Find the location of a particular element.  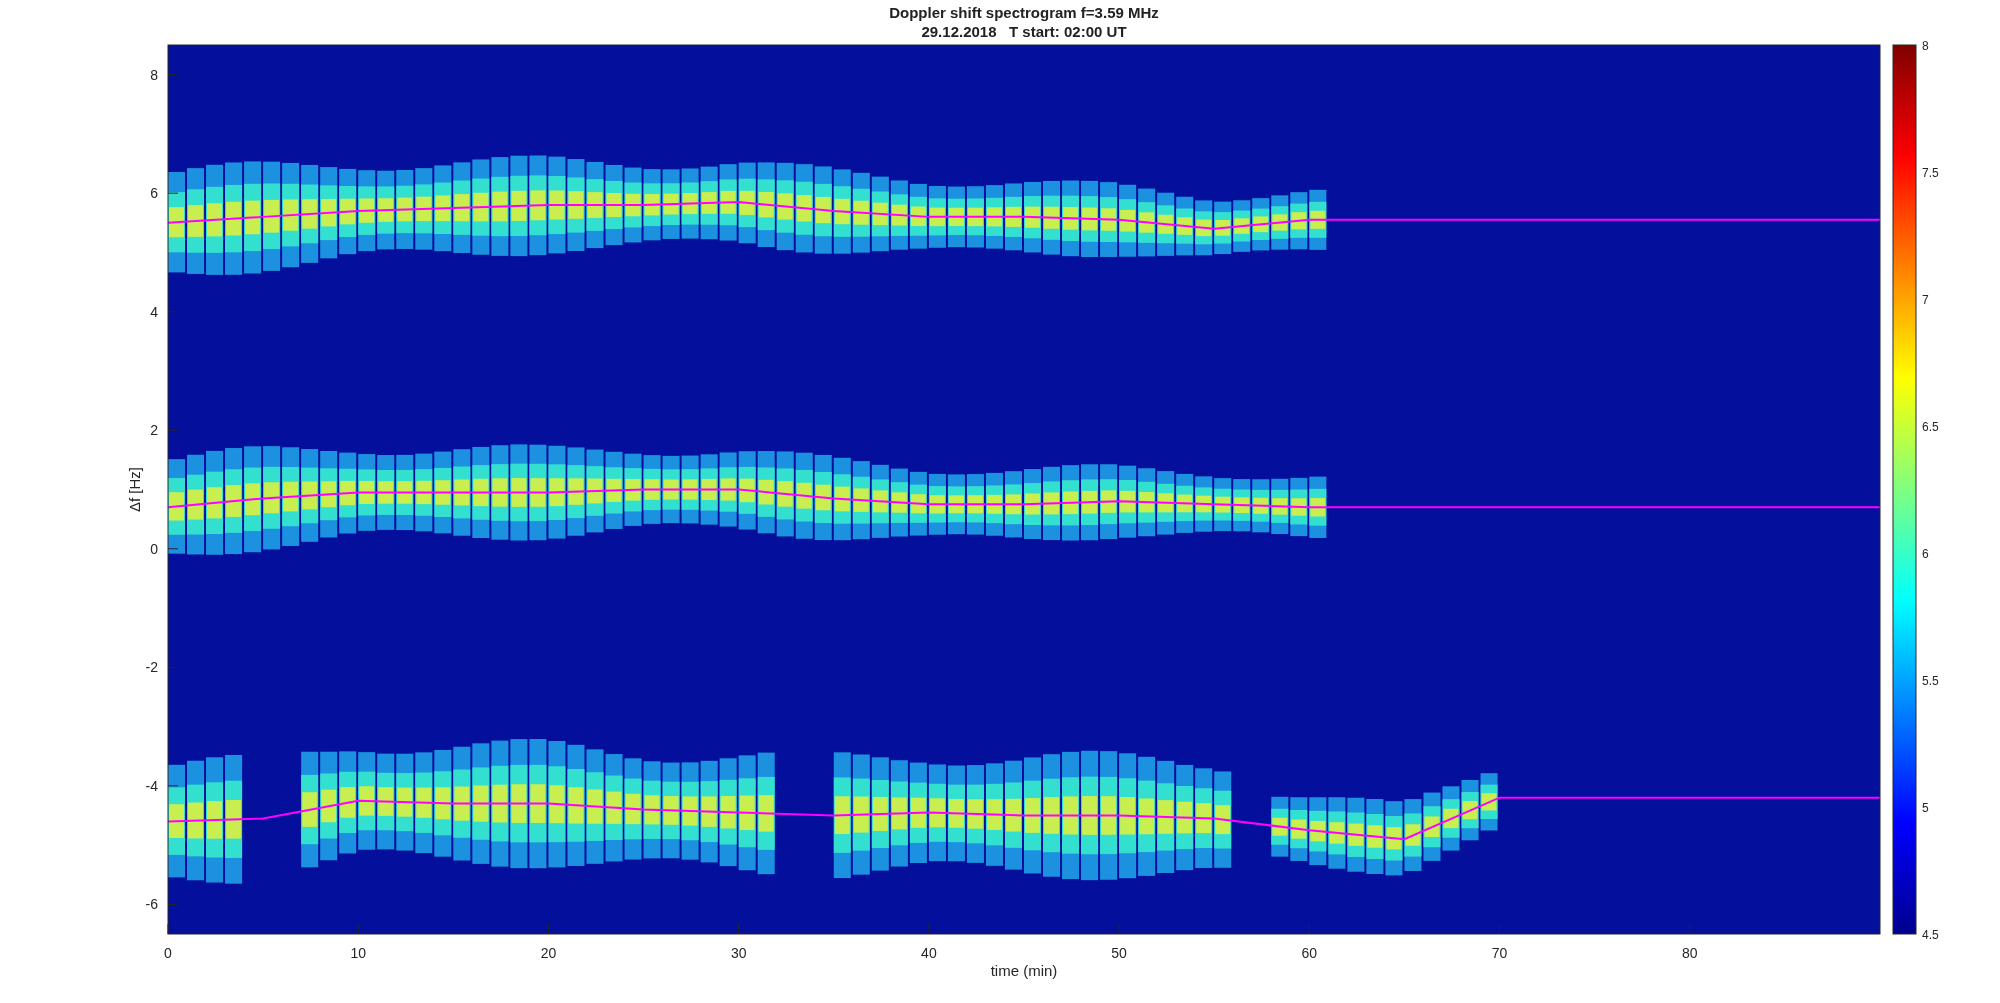

x-tick-label: 30 is located at coordinates (738, 953).